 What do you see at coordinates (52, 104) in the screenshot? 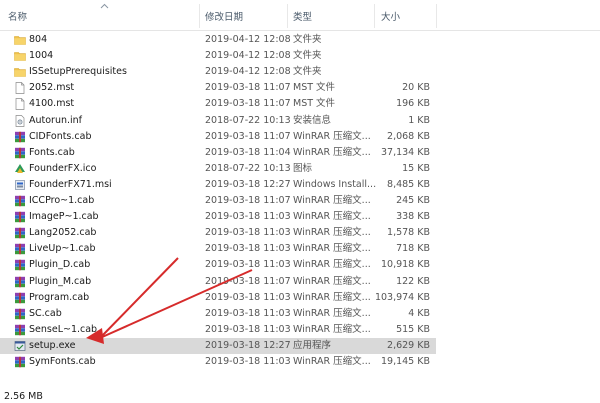
I see `file-name: 4100.mst` at bounding box center [52, 104].